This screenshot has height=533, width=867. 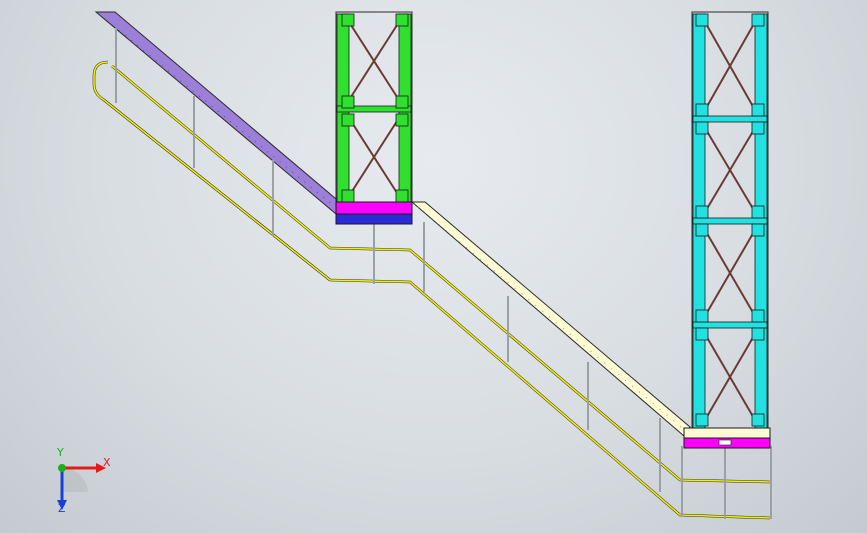 I want to click on upper-landing, so click(x=374, y=213).